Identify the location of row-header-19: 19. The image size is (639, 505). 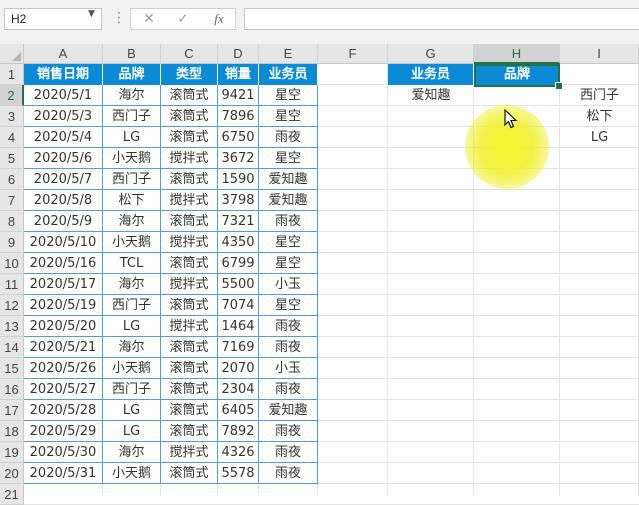
(12, 452).